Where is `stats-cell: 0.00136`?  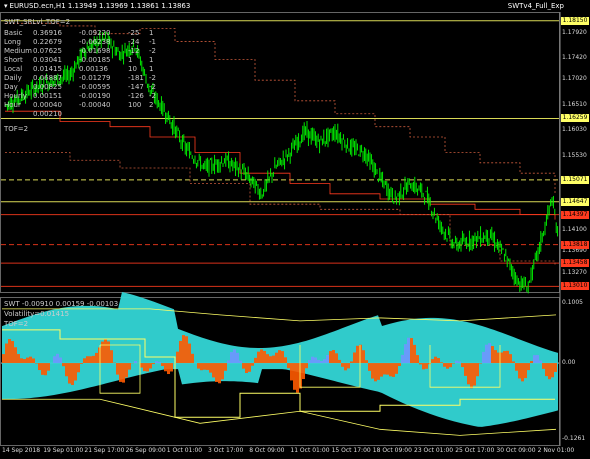 stats-cell: 0.00136 is located at coordinates (93, 69).